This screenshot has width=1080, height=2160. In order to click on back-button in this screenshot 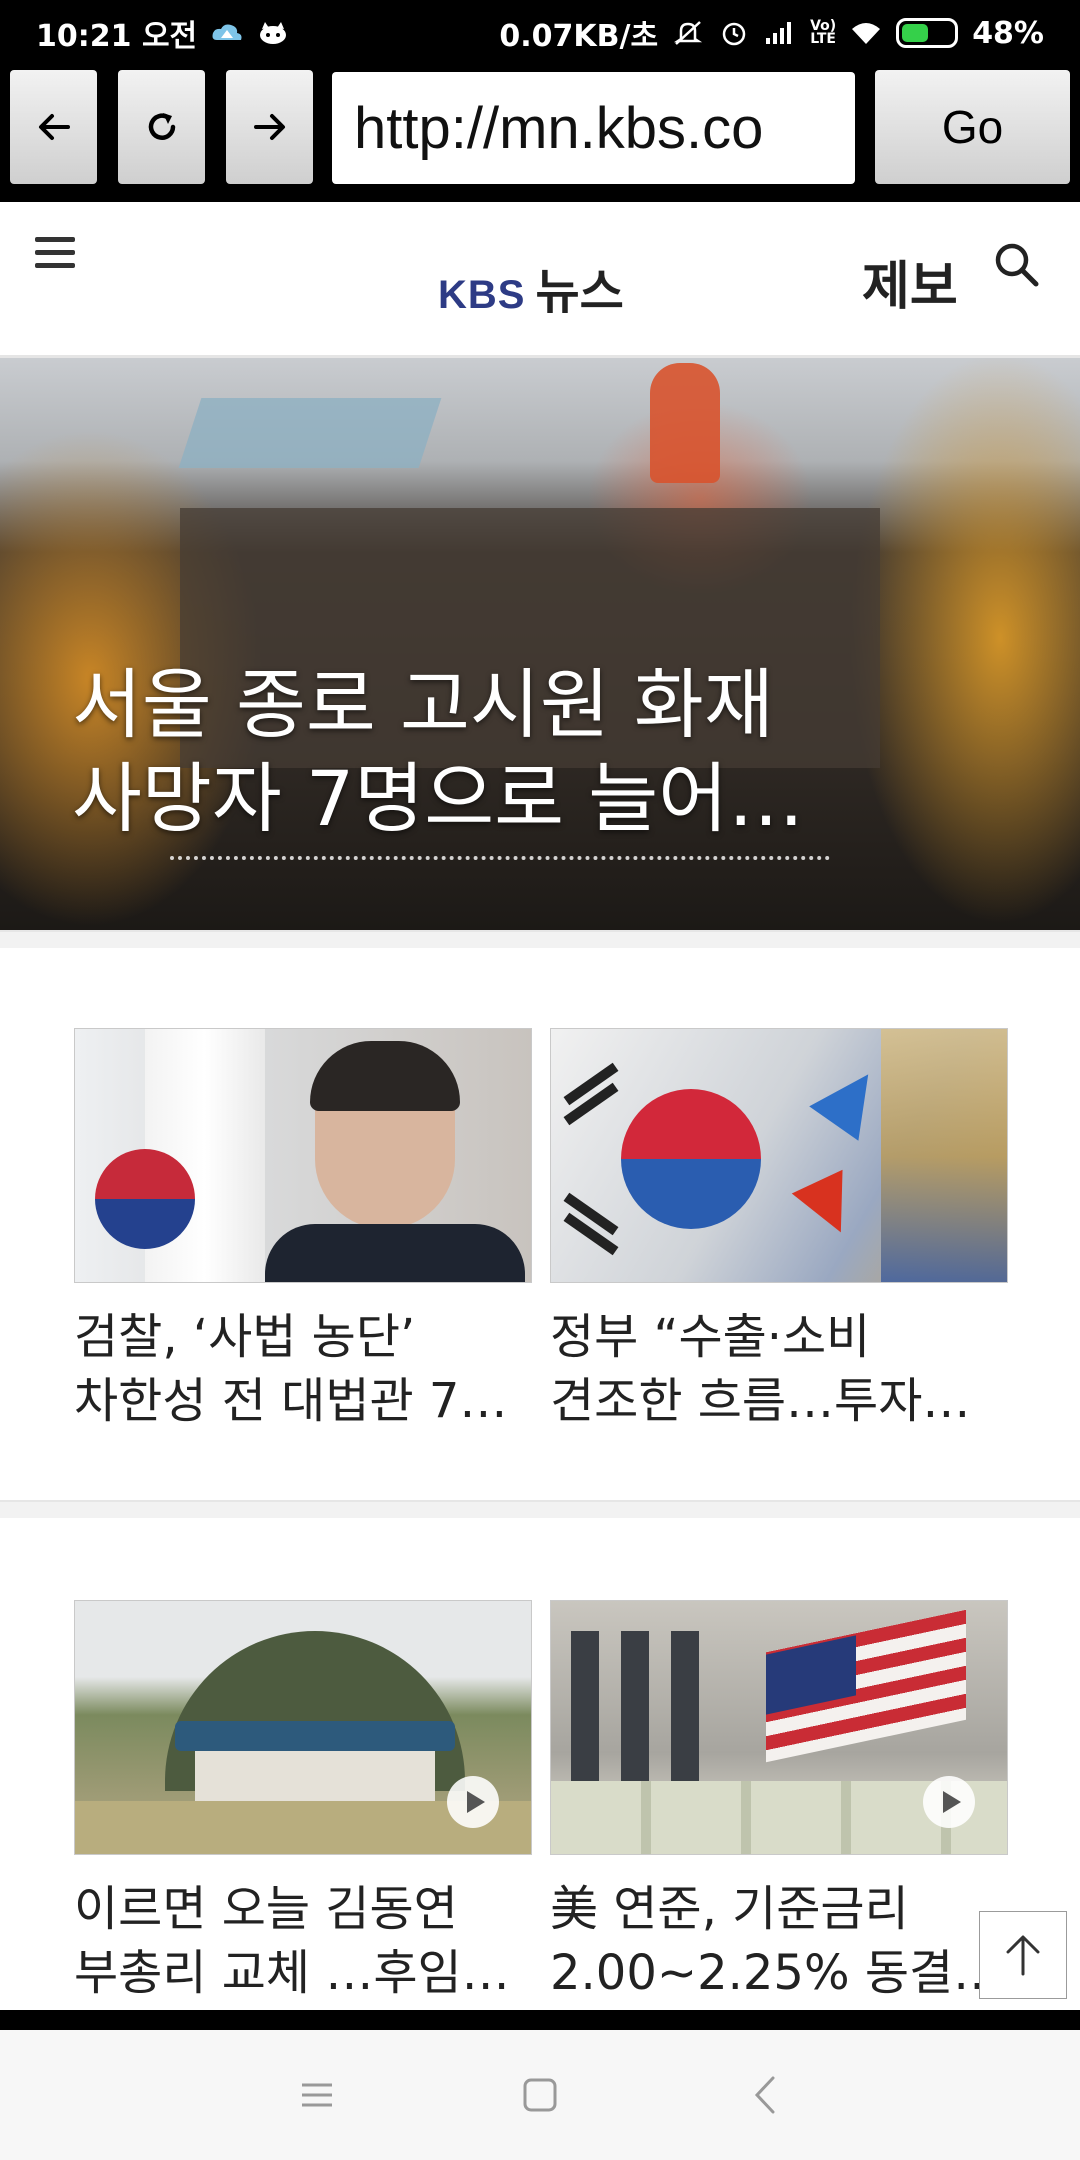, I will do `click(53, 127)`.